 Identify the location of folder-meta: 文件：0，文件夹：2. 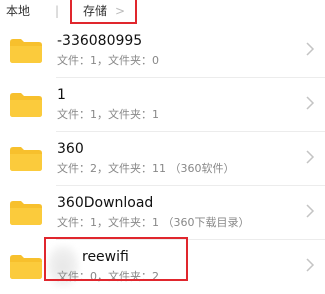
(108, 276).